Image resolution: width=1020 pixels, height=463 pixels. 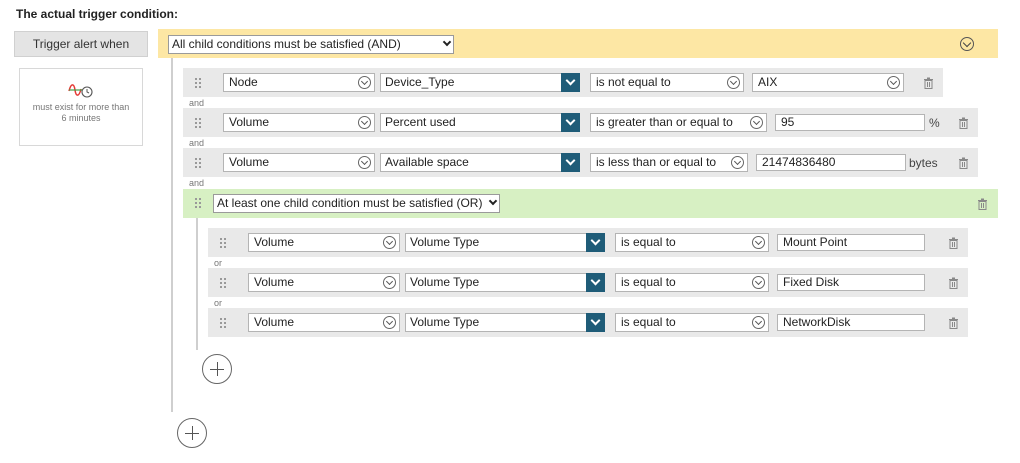 I want to click on operator-select: is greater than or equal to, so click(x=678, y=122).